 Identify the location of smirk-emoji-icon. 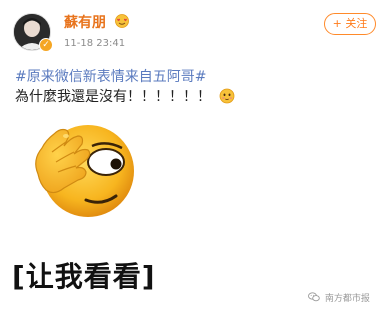
(227, 96).